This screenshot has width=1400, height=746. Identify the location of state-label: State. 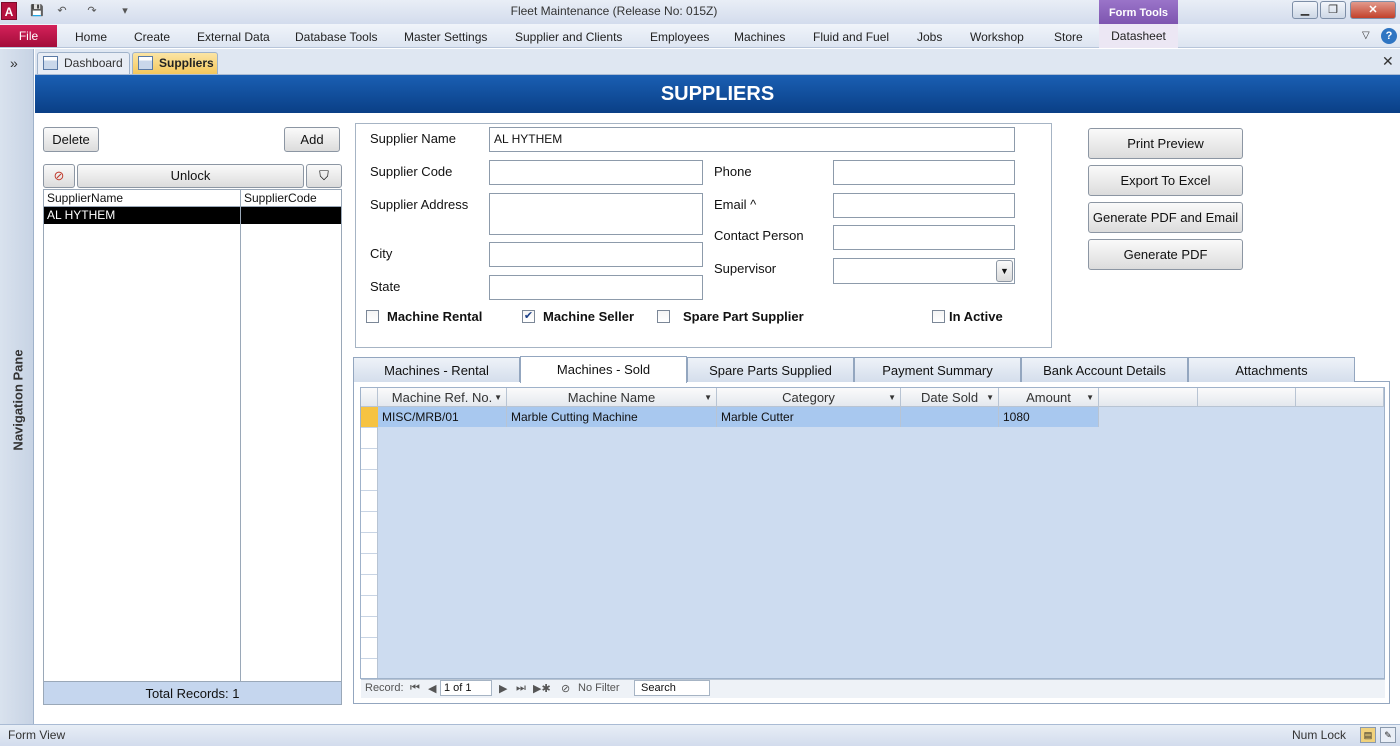
(385, 286).